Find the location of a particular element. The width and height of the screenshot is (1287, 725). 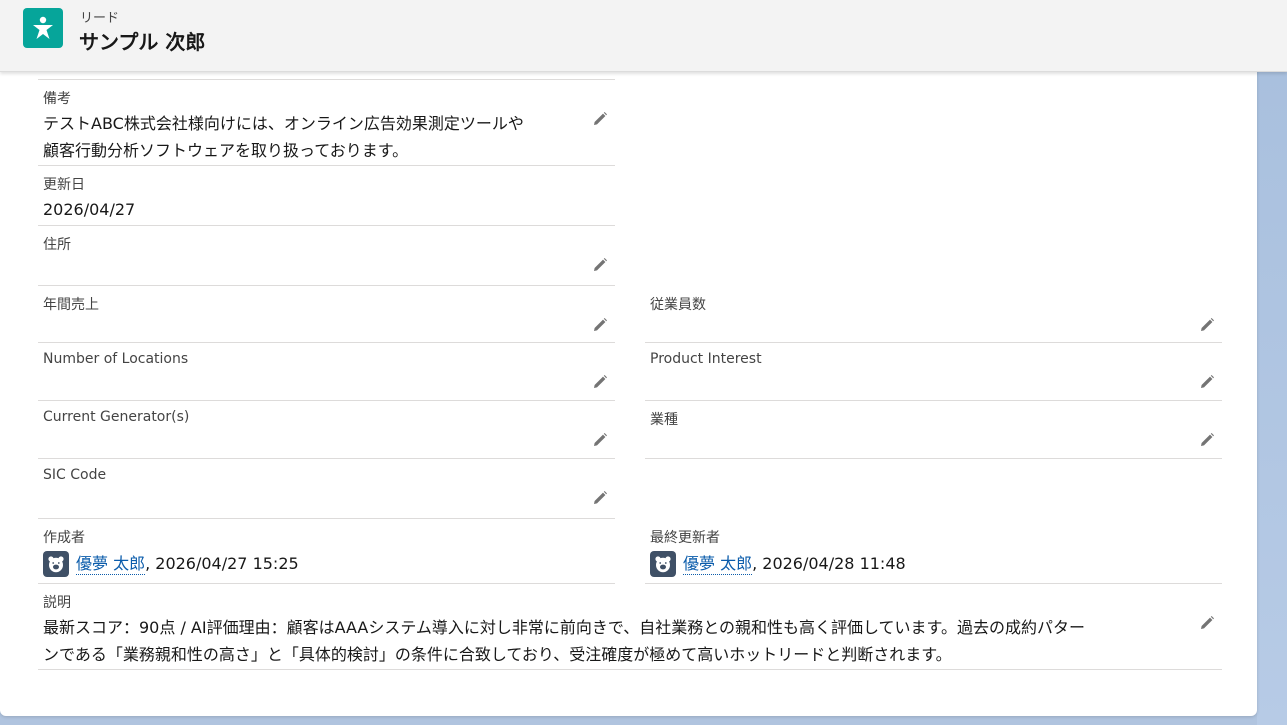

field-label: 更新日 is located at coordinates (64, 185).